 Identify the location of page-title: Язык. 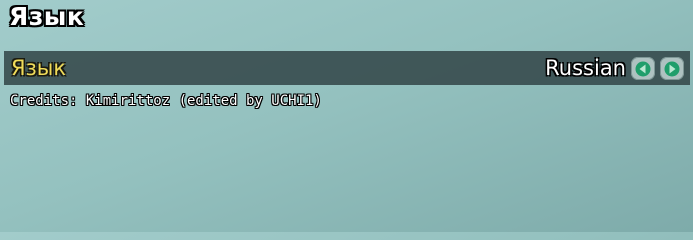
(47, 16).